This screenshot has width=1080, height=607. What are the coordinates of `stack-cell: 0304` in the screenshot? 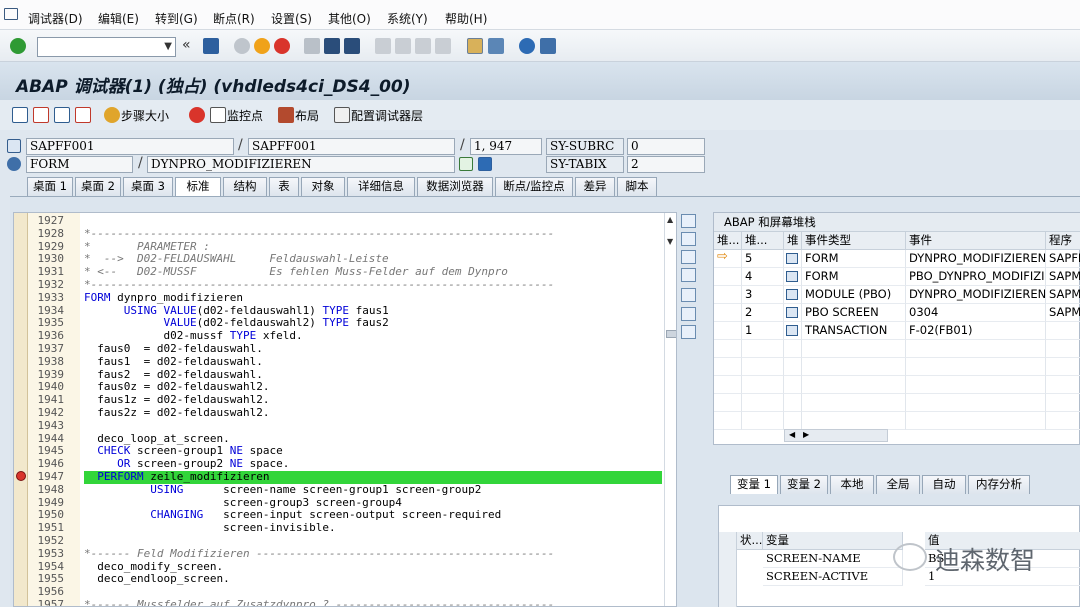 It's located at (976, 313).